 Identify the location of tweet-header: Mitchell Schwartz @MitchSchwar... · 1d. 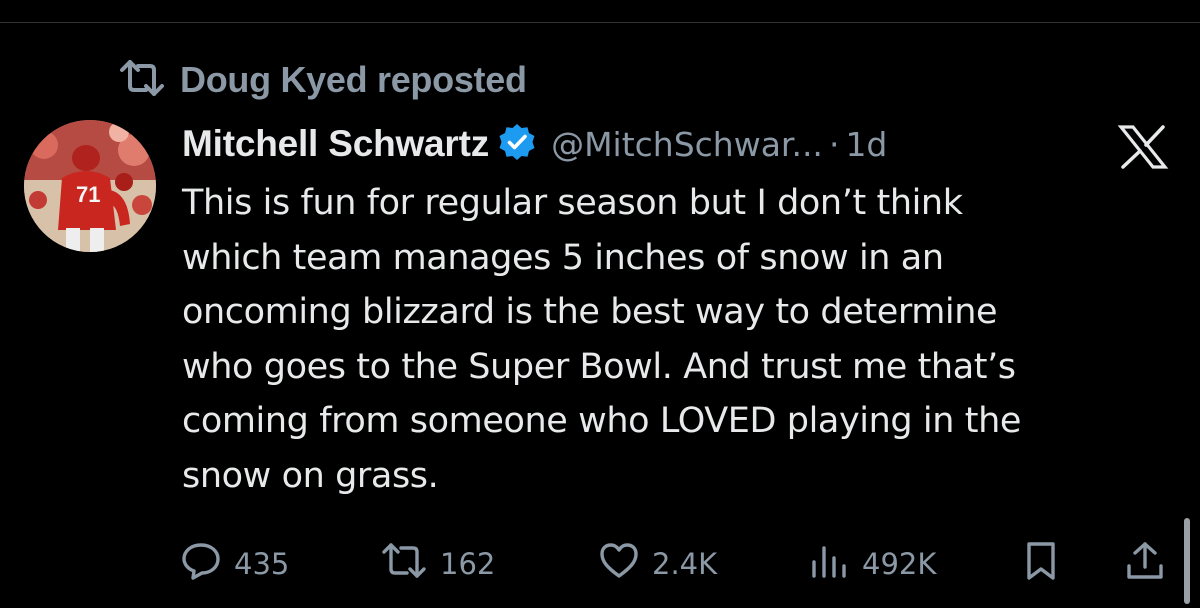
(534, 144).